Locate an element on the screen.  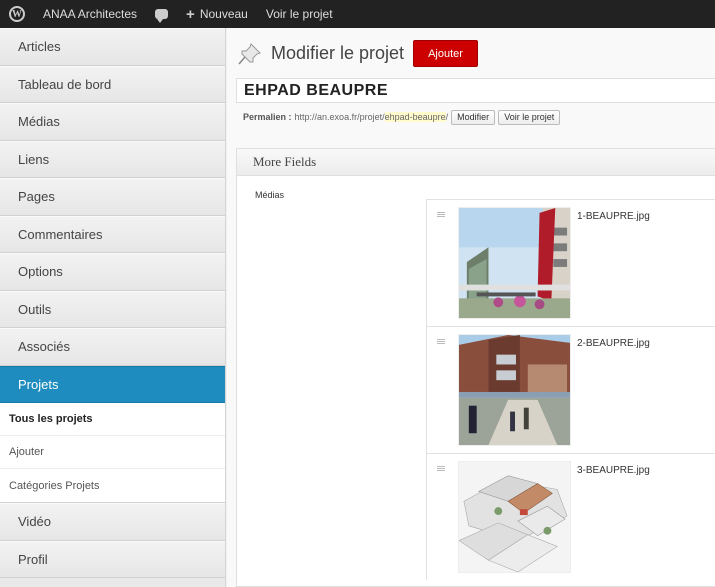
sidebar-item-label: Articles is located at coordinates (39, 47).